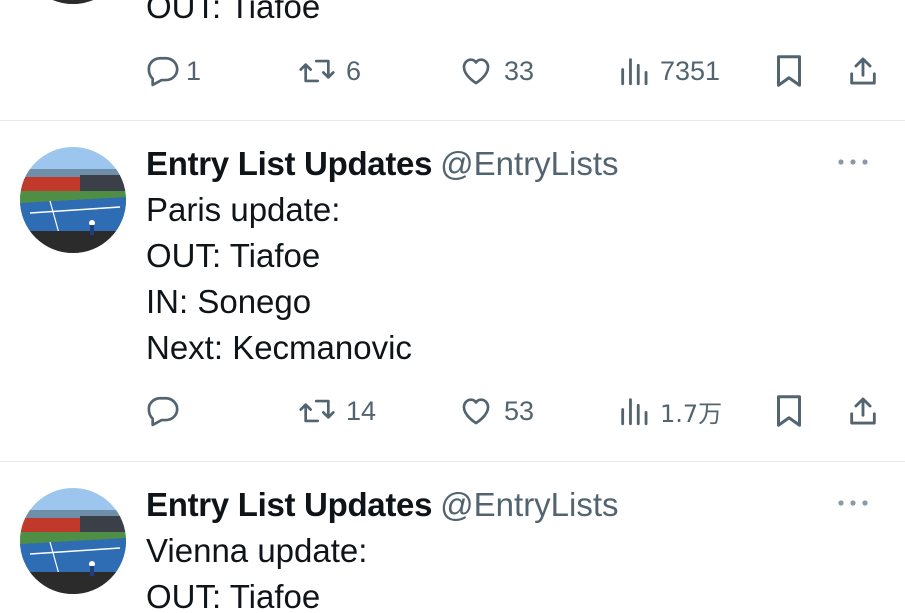 Image resolution: width=905 pixels, height=613 pixels. I want to click on views-button: 1.7万, so click(670, 411).